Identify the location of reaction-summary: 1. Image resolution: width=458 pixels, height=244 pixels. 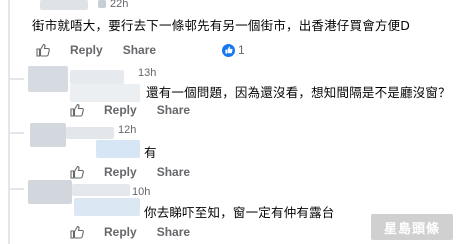
(233, 50).